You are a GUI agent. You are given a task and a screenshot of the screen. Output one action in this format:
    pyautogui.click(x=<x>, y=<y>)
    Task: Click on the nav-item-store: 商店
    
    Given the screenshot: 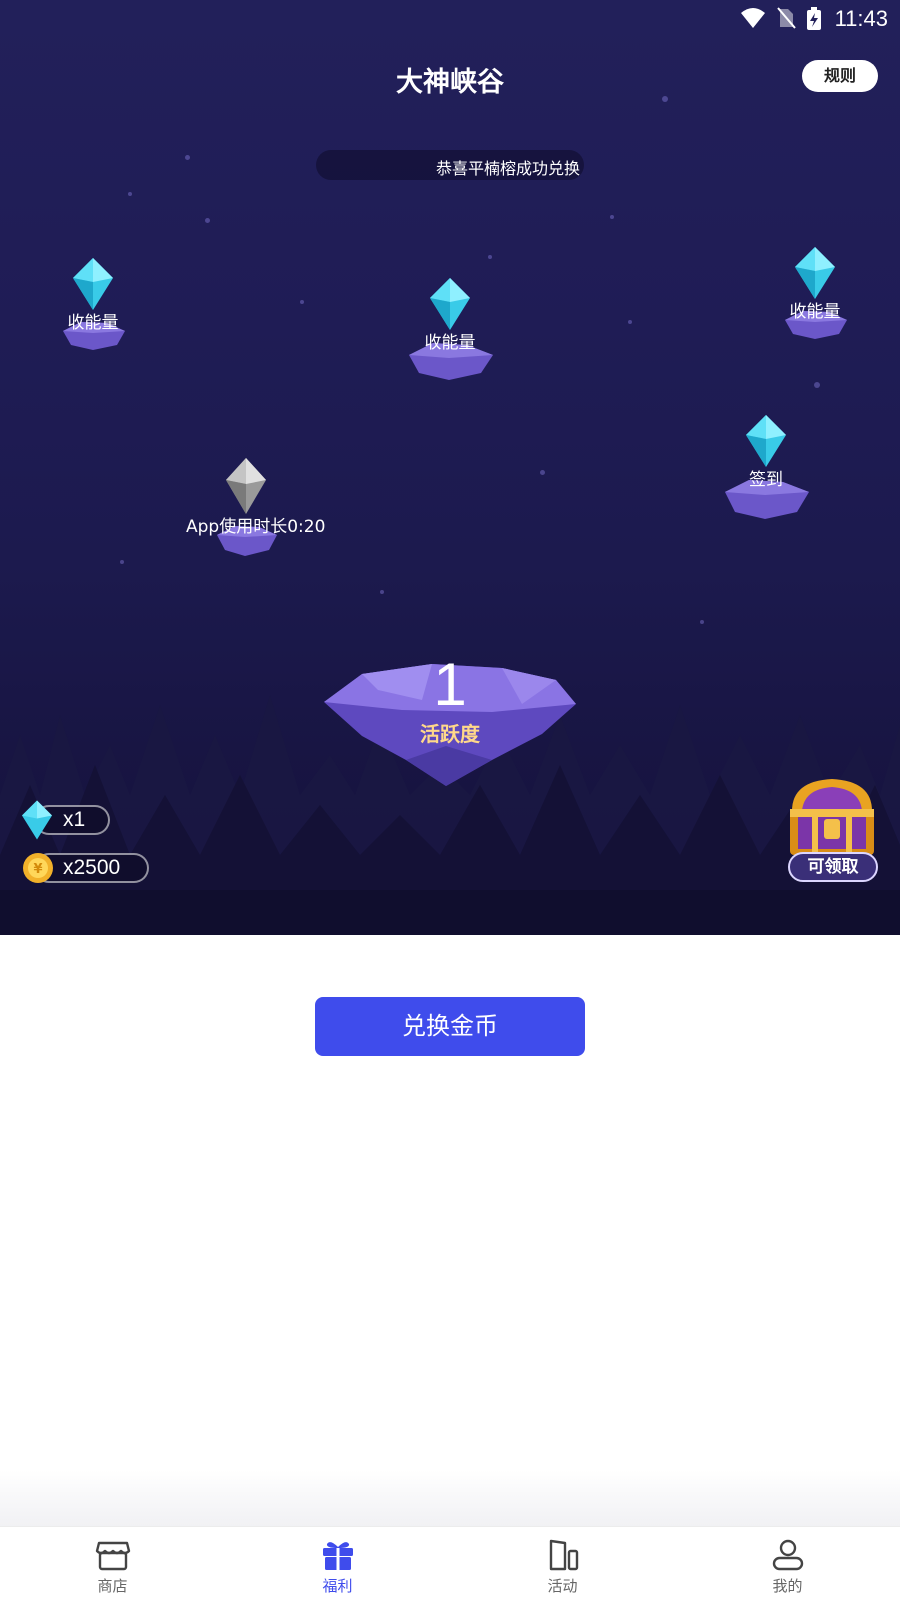 What is the action you would take?
    pyautogui.click(x=112, y=1563)
    